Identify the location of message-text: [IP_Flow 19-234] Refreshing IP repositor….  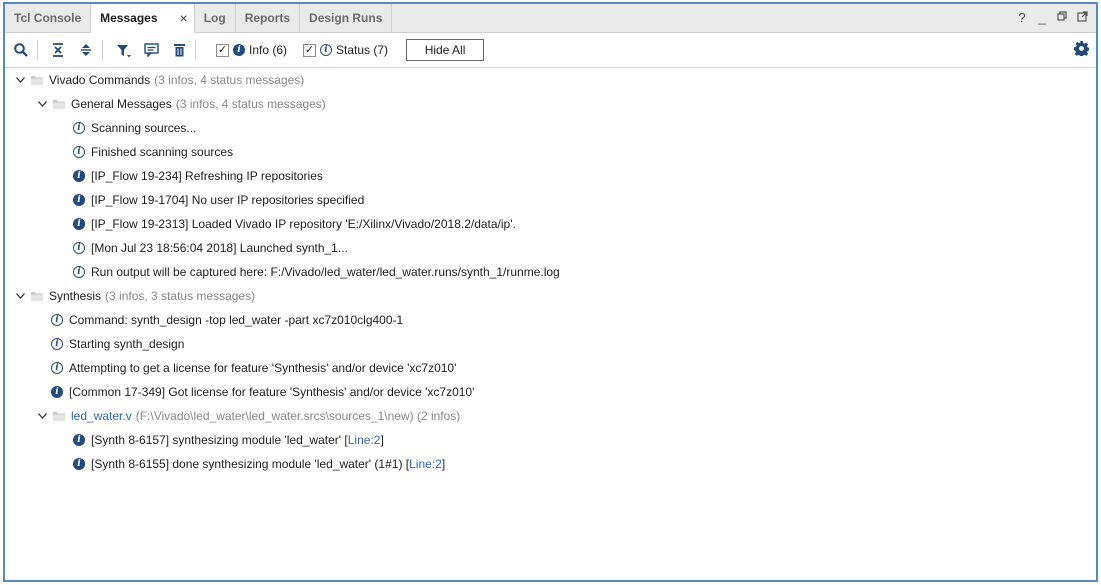
(207, 176).